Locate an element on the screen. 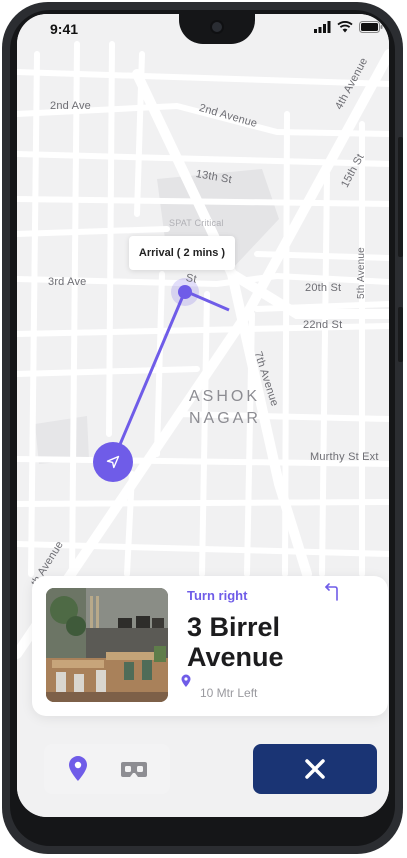 The image size is (407, 858). street-label-murthy-st-ext: Murthy St Ext is located at coordinates (344, 457).